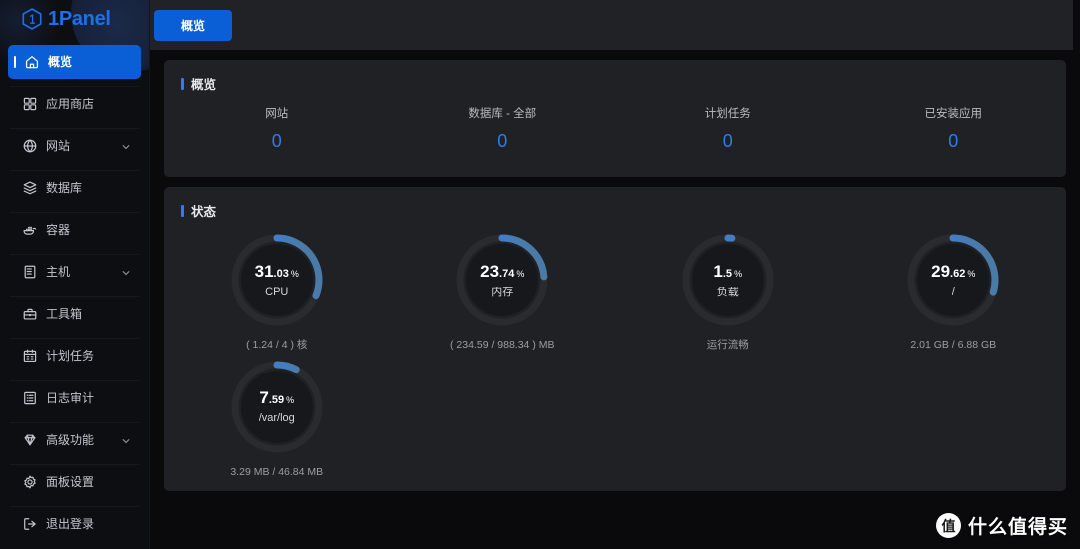 The image size is (1080, 549). I want to click on overview-stat: 网站 0, so click(277, 129).